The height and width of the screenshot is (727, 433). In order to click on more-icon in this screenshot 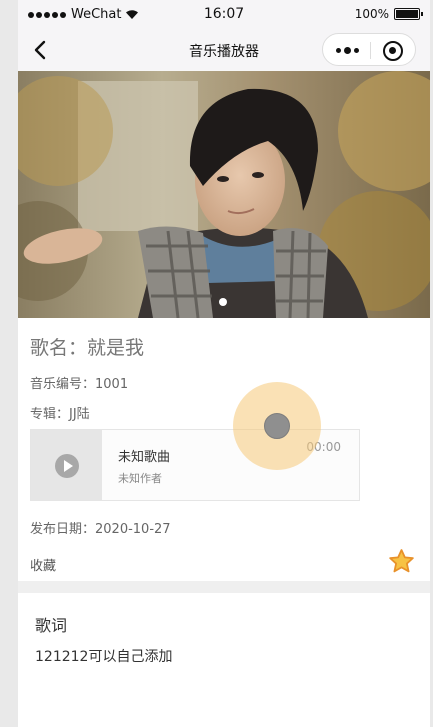, I will do `click(347, 50)`.